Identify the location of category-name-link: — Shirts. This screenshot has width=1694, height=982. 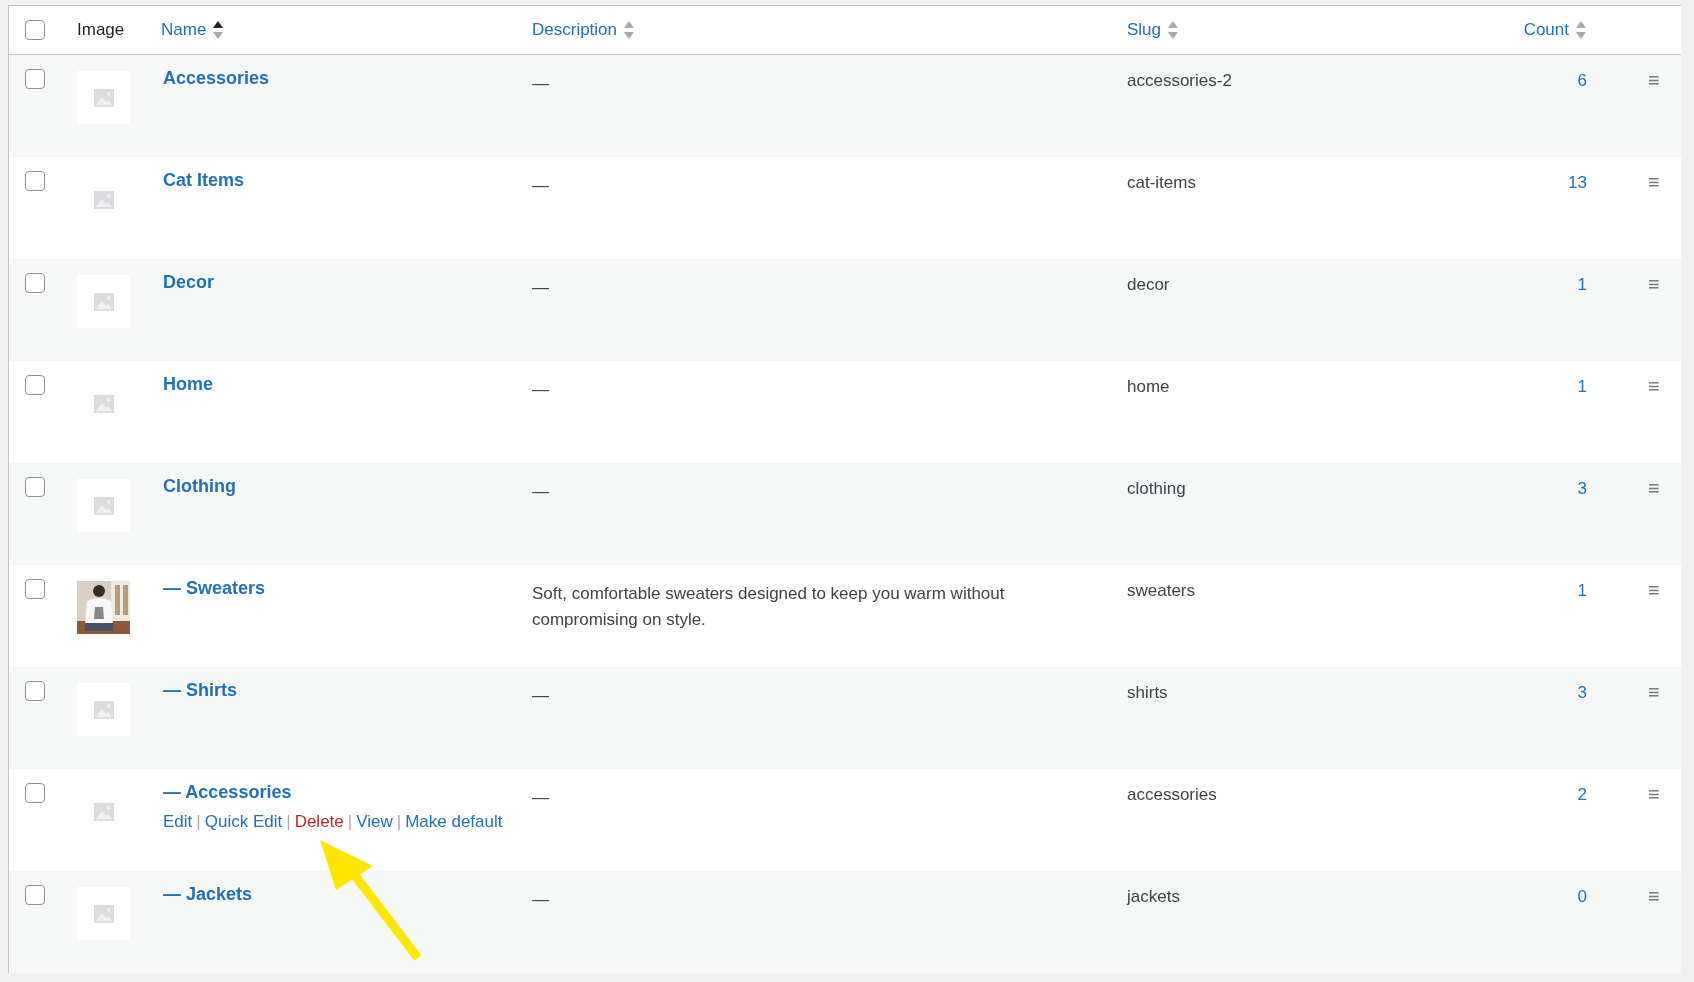
(200, 690).